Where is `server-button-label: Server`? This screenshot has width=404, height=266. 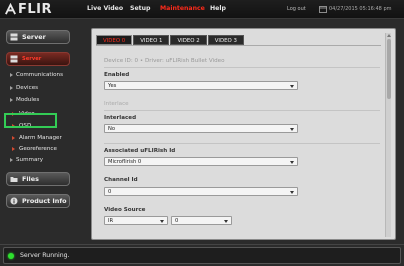
server-button-label: Server is located at coordinates (34, 37).